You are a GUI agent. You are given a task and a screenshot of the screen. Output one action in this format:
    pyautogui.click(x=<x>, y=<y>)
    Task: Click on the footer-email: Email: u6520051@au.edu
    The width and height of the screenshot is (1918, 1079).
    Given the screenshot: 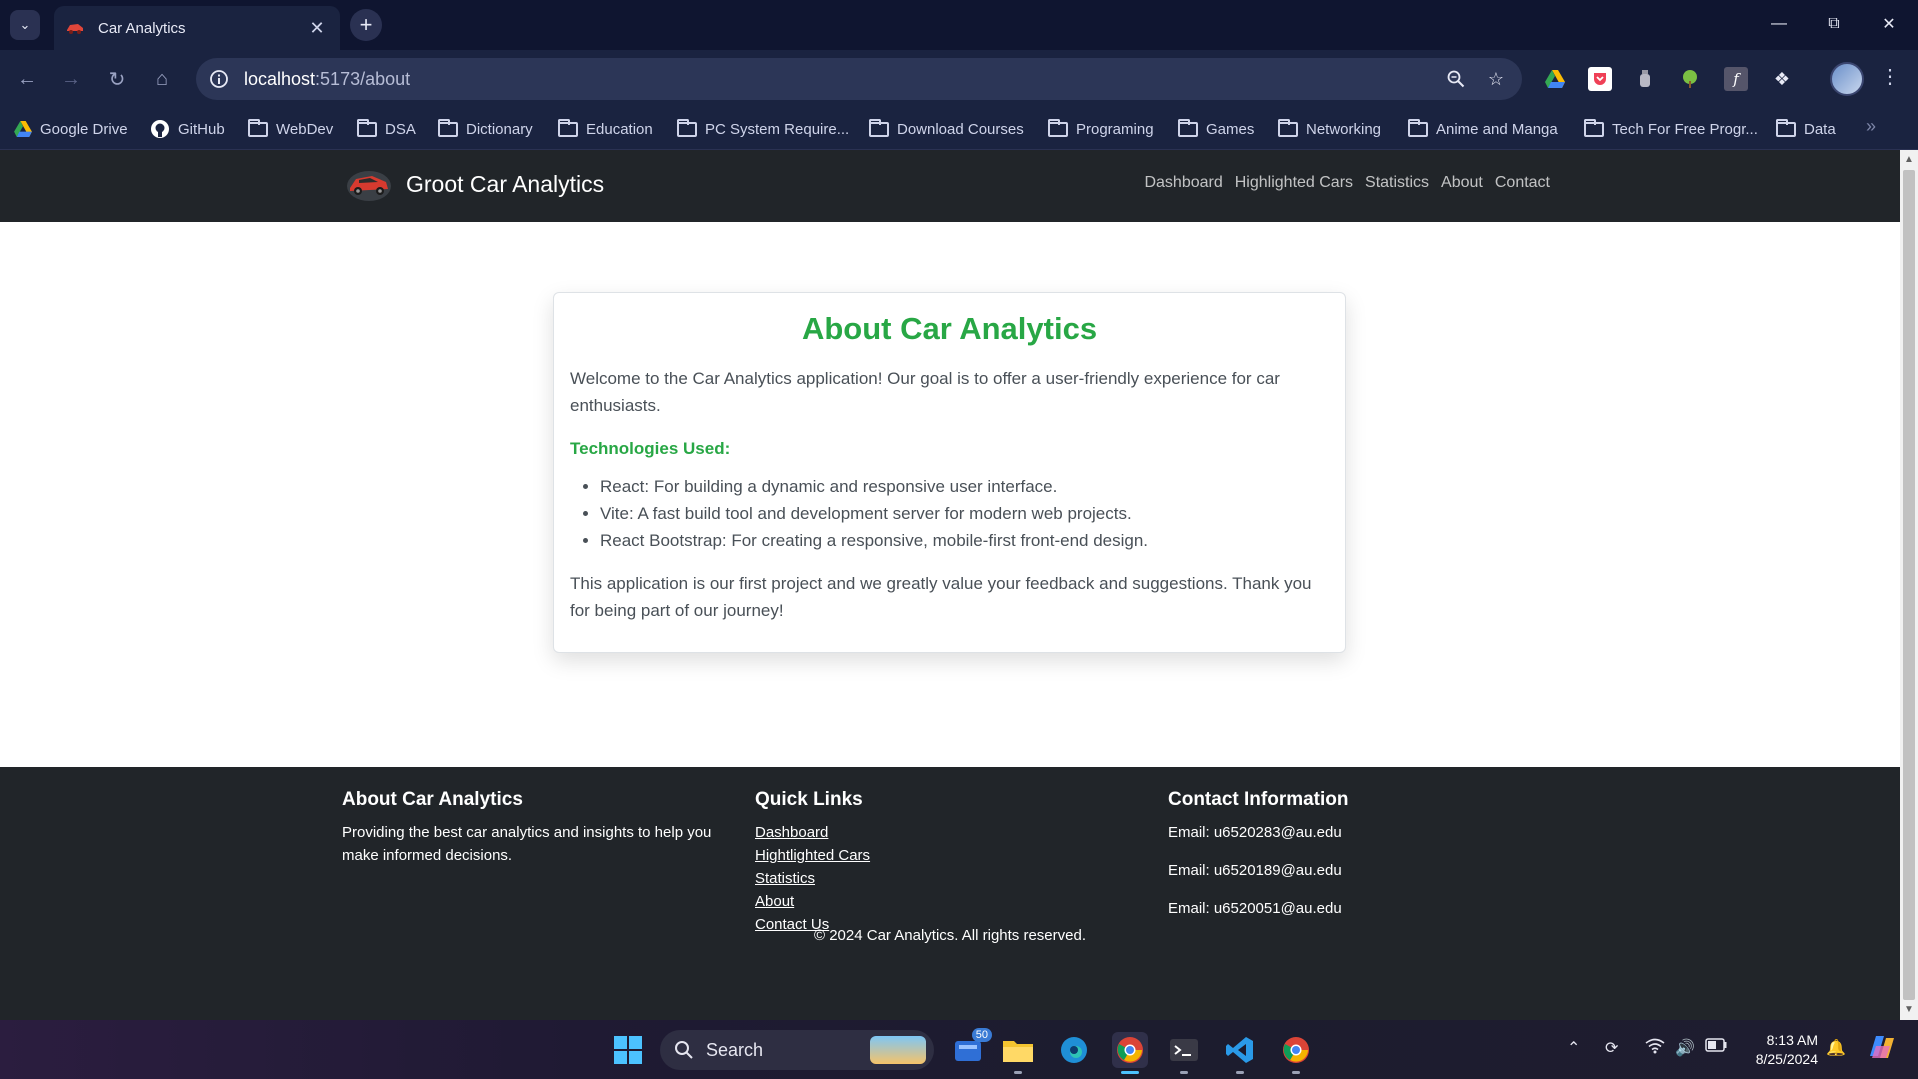 What is the action you would take?
    pyautogui.click(x=1255, y=908)
    